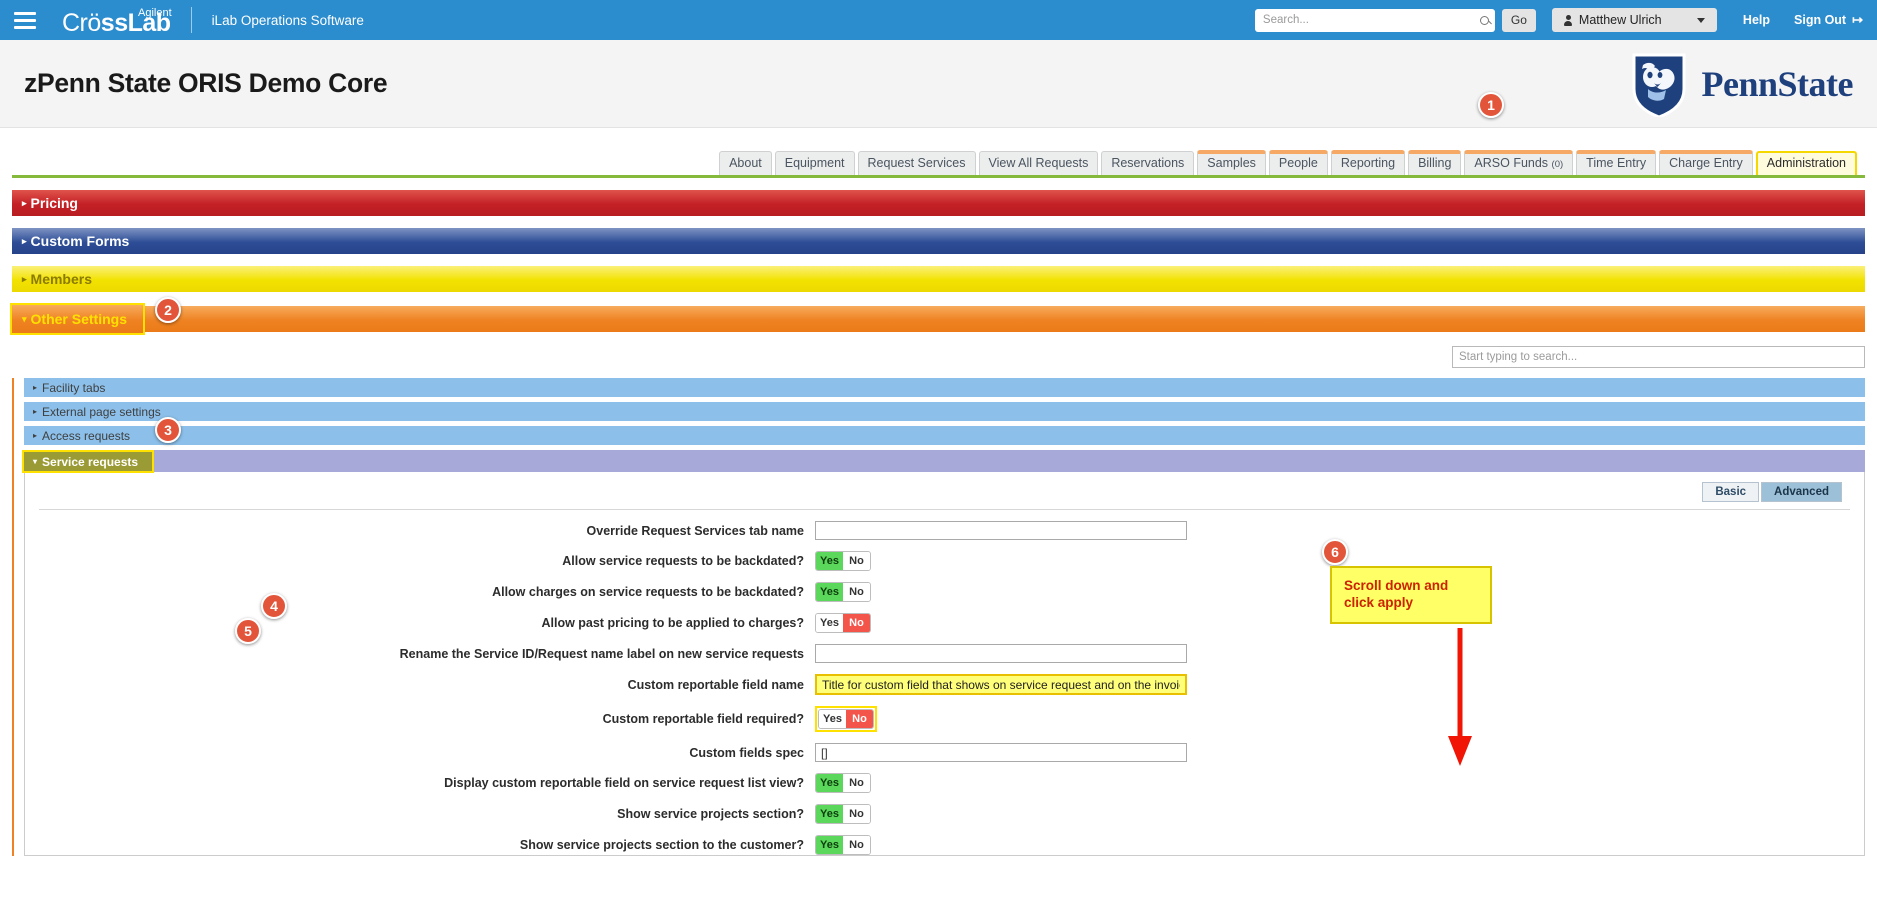 This screenshot has height=914, width=1877. I want to click on subsection-external-page-settings: ▸ External page settings, so click(944, 411).